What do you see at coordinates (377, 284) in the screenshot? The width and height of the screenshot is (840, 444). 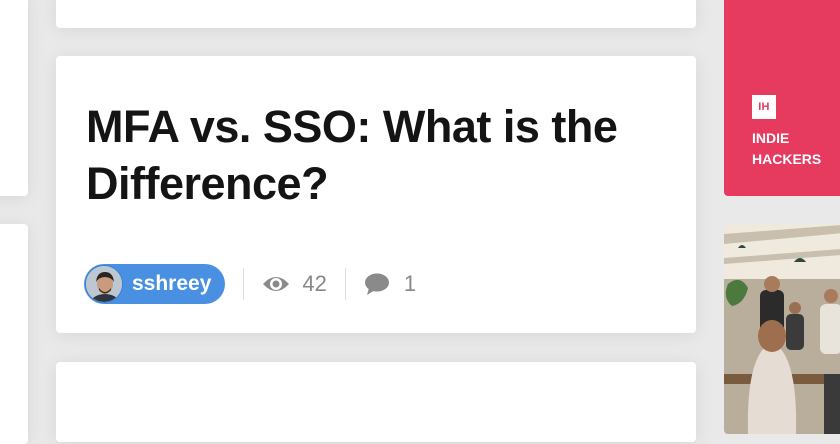 I see `comment-bubble-icon` at bounding box center [377, 284].